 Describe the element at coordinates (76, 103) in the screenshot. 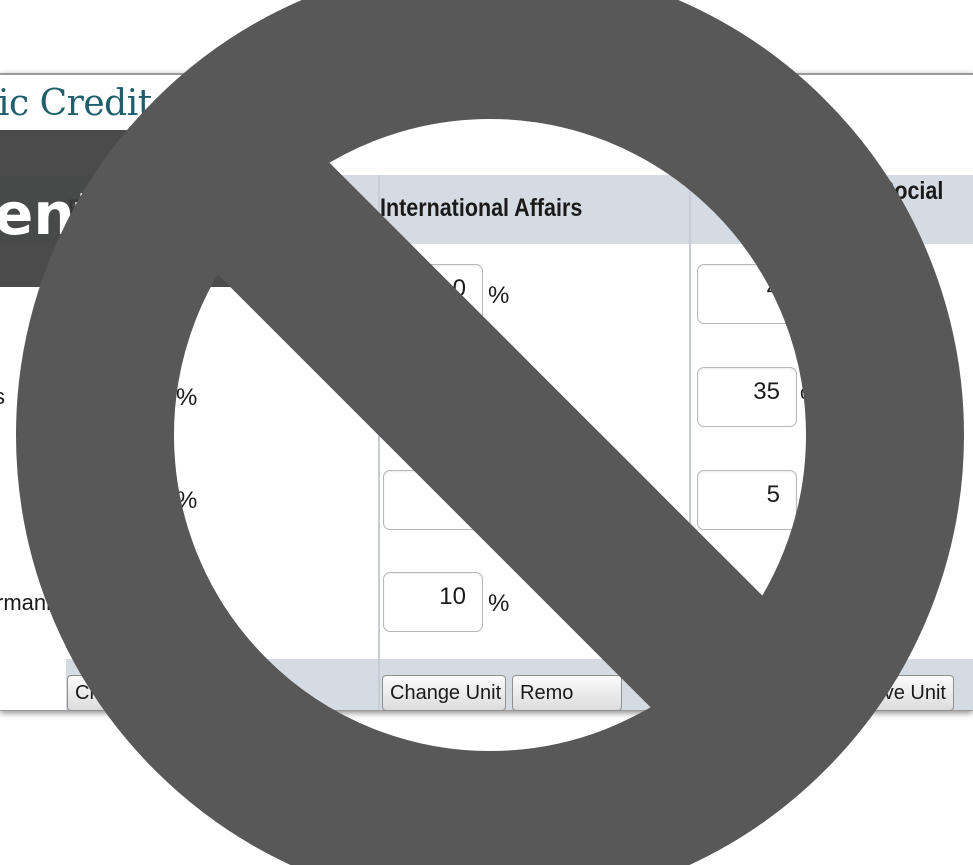

I see `page-title: ic Credit` at that location.